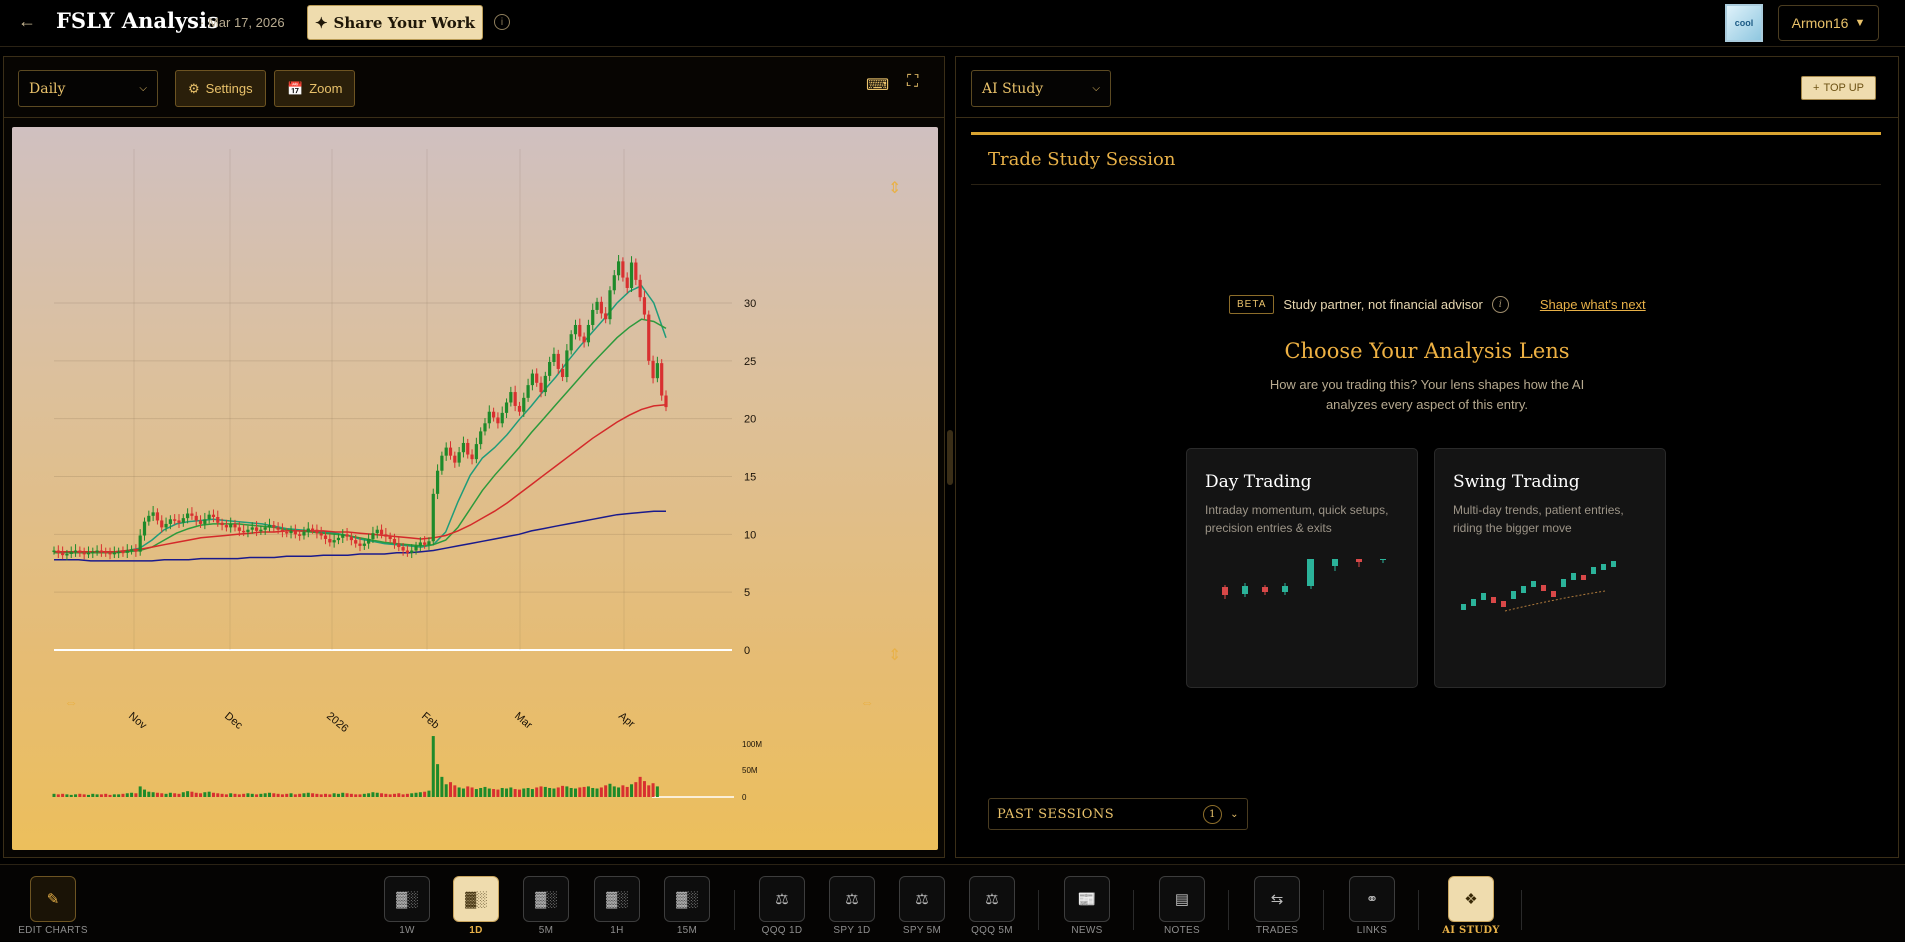 The height and width of the screenshot is (942, 1905). What do you see at coordinates (229, 88) in the screenshot?
I see `settings-label: Settings` at bounding box center [229, 88].